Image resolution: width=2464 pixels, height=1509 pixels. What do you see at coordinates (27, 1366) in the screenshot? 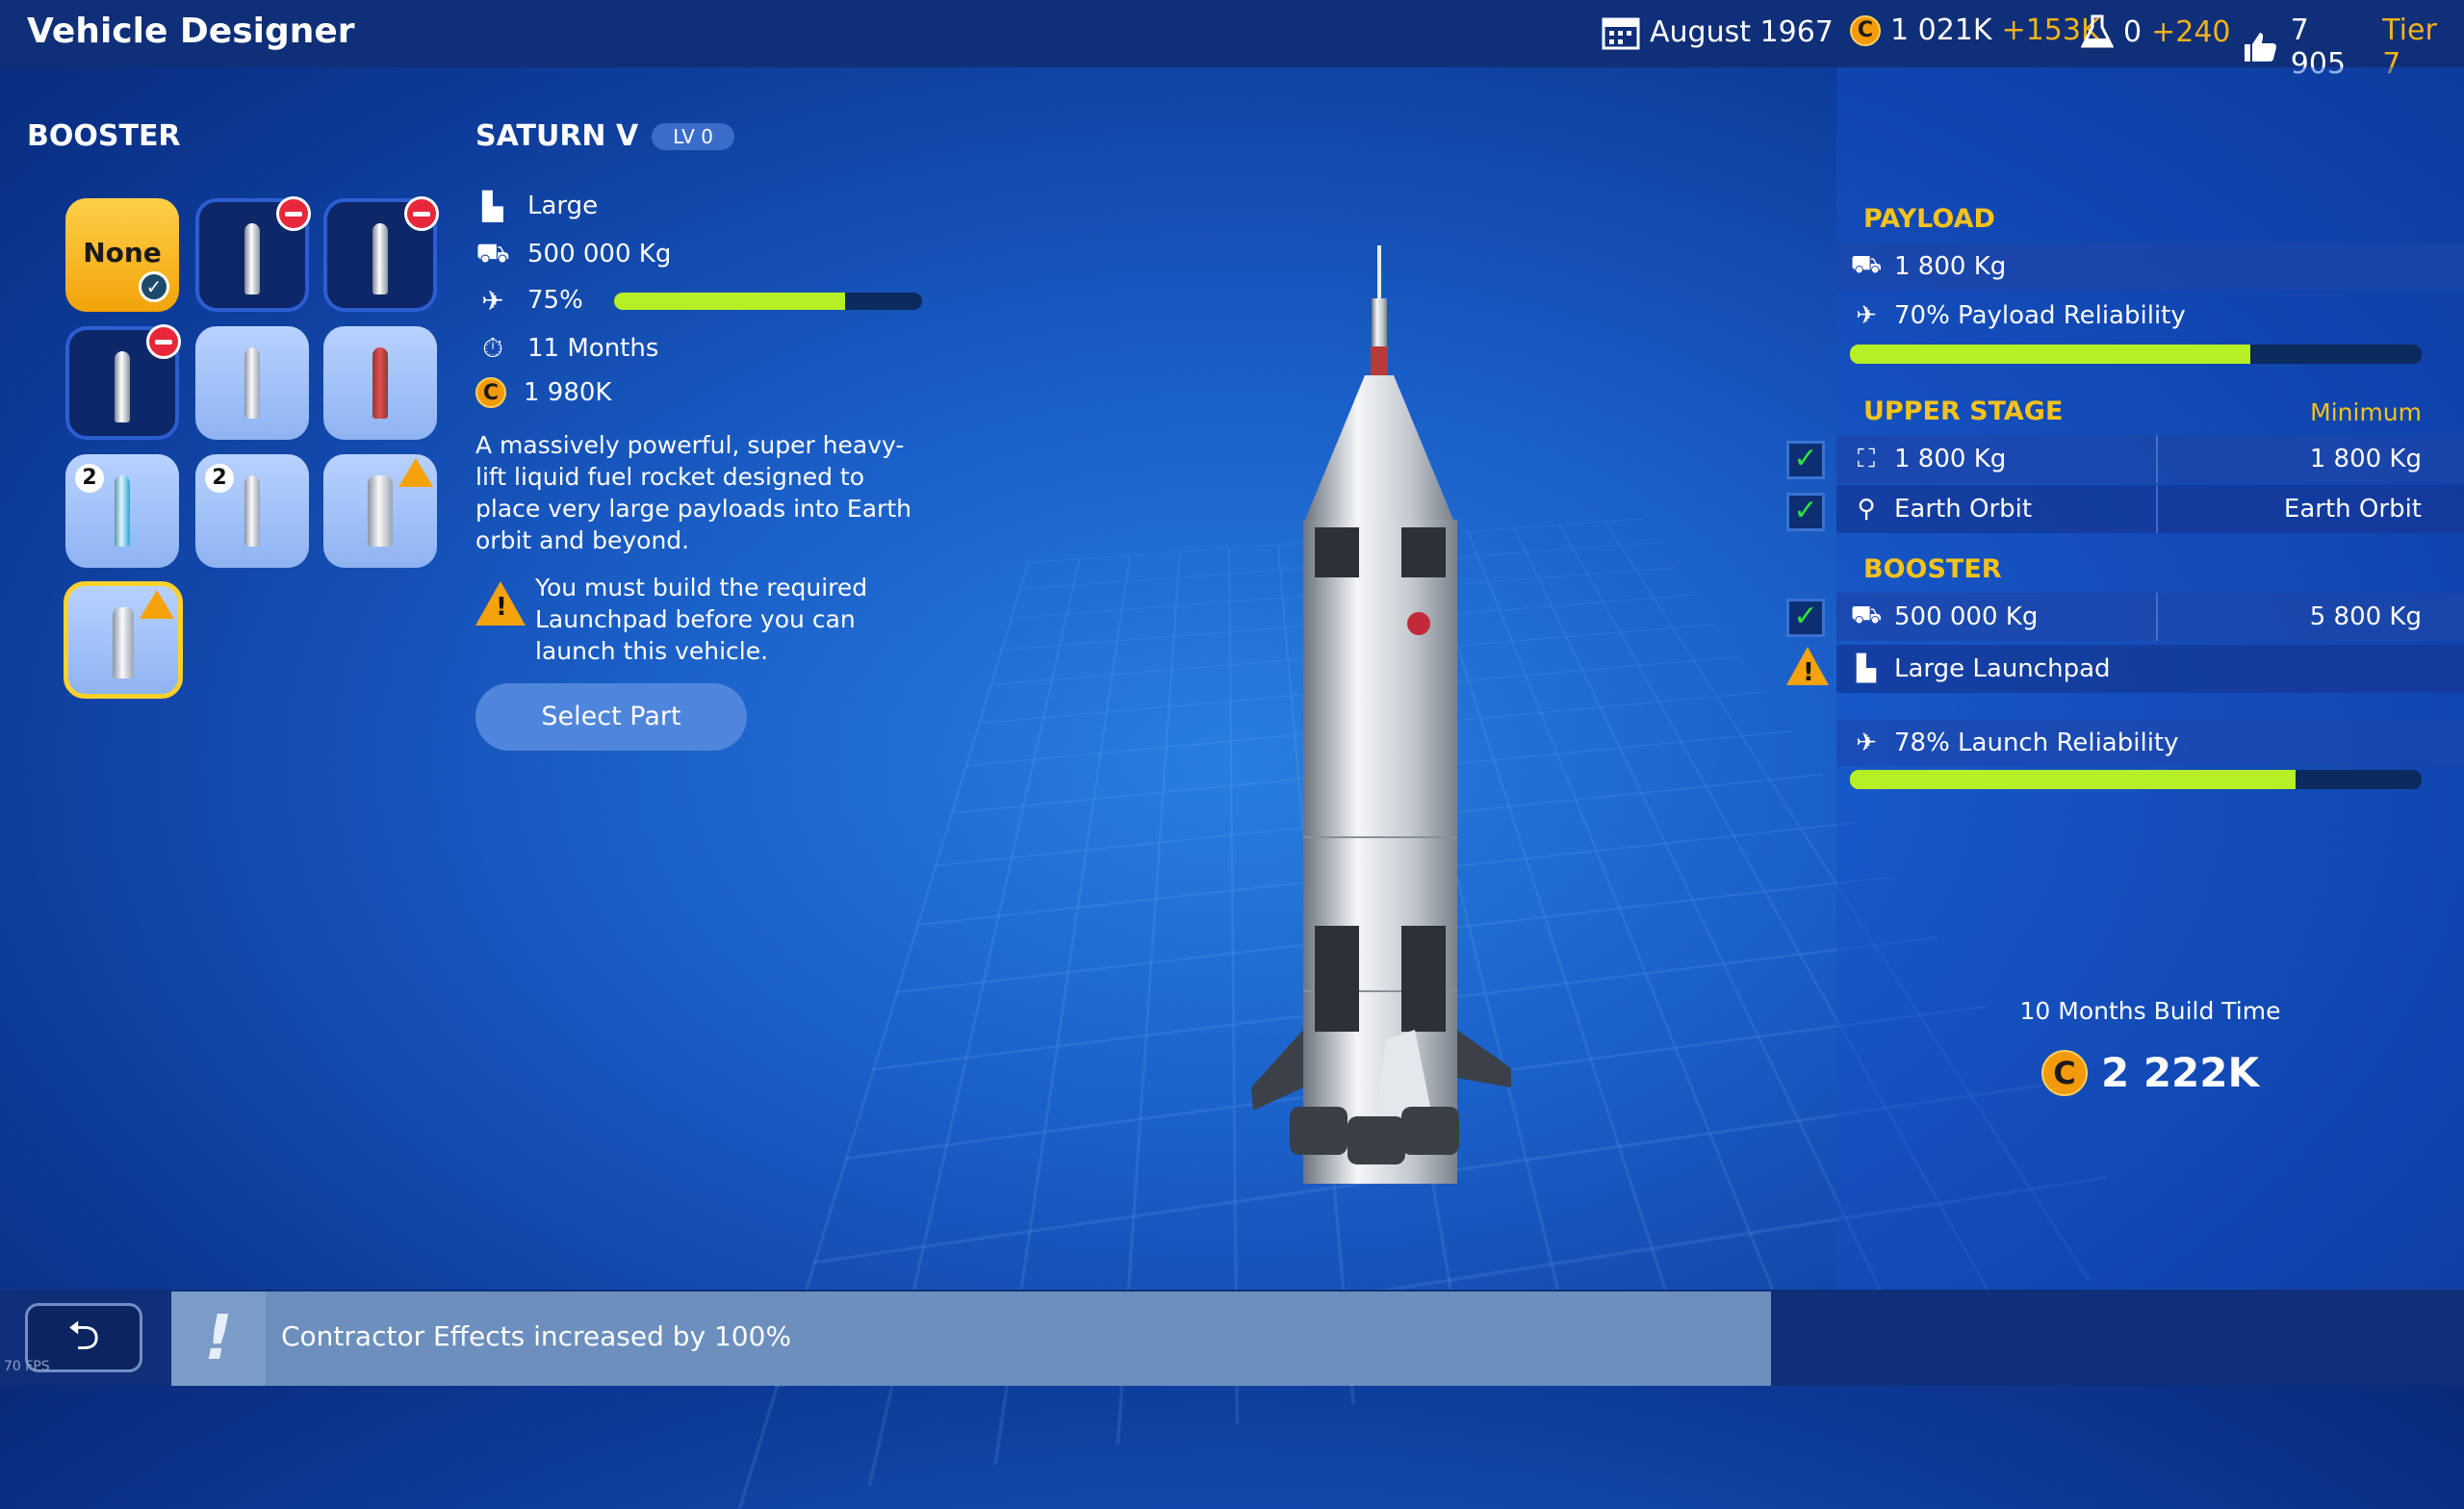
I see `fps-counter: 70 FPS` at bounding box center [27, 1366].